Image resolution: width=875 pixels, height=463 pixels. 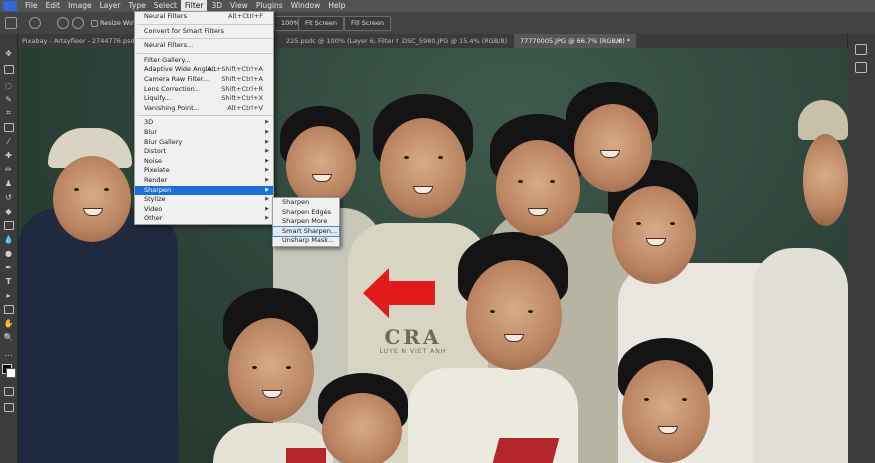 I want to click on tab-document-2: 225.psdc @ 100% (Layer 6, Filter Mask/8), so click(x=342, y=41).